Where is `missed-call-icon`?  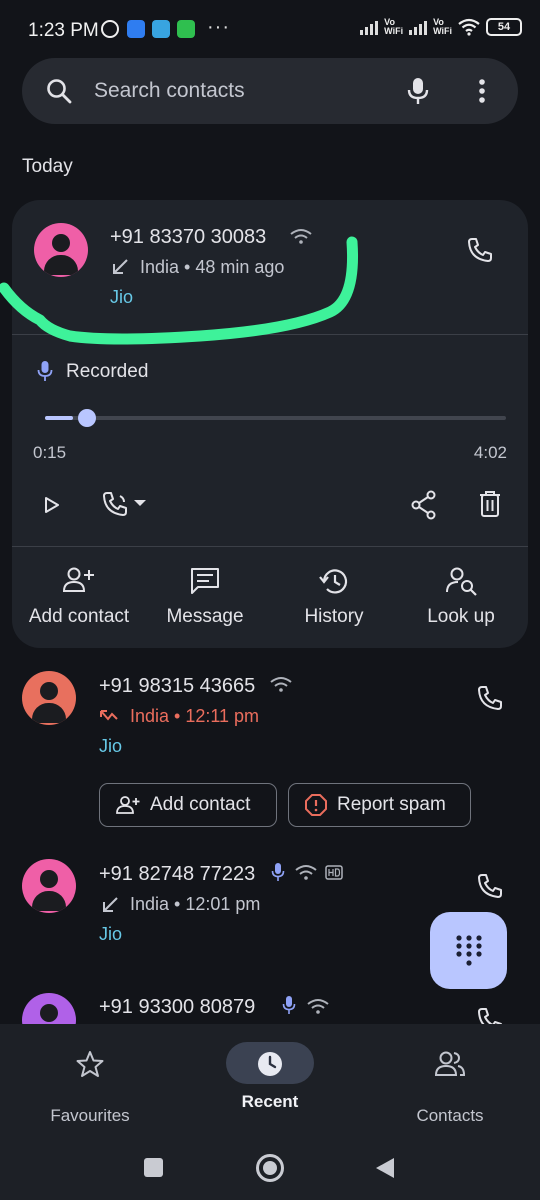
missed-call-icon is located at coordinates (109, 715).